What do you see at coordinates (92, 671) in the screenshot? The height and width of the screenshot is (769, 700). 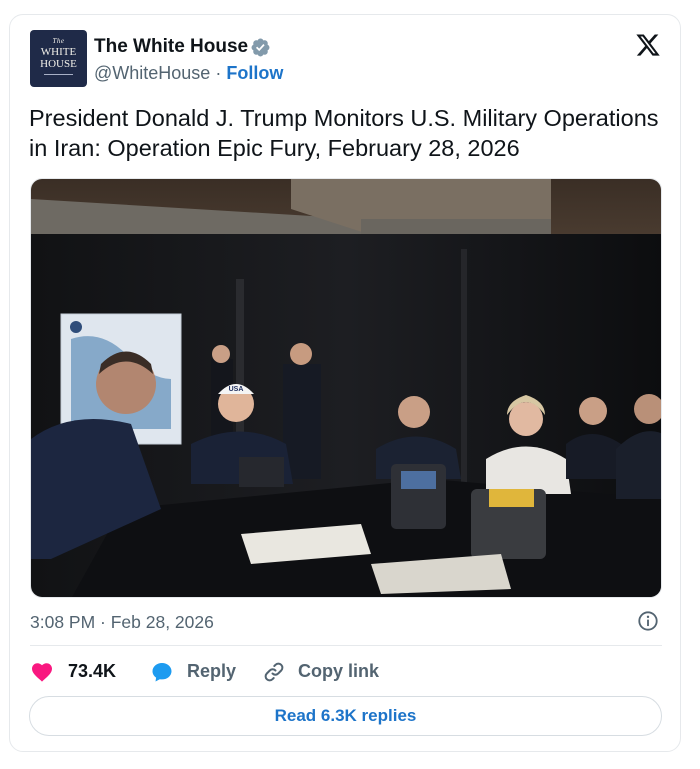 I see `like-count: 73.4K` at bounding box center [92, 671].